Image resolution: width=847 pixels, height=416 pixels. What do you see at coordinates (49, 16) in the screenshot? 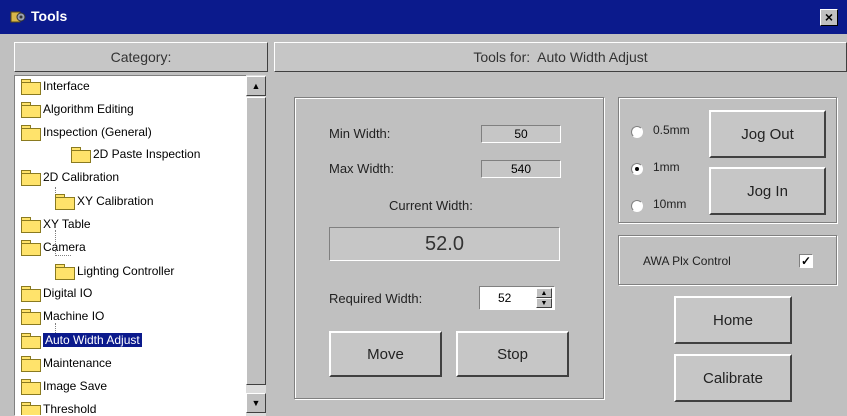
I see `window-title: Tools` at bounding box center [49, 16].